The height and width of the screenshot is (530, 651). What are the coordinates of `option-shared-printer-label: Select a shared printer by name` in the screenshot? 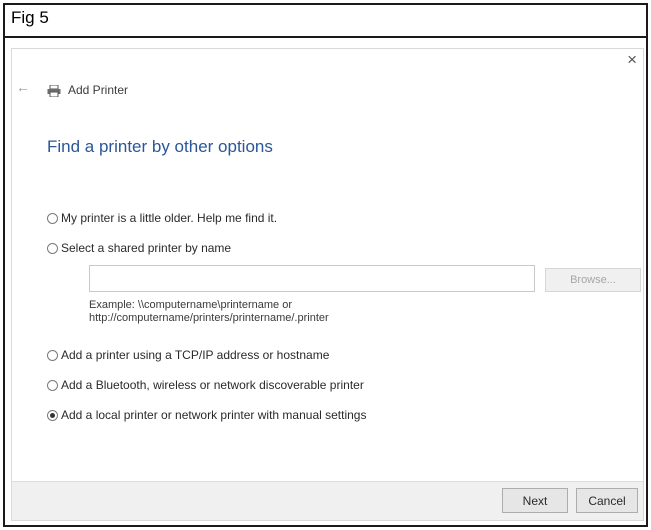 It's located at (146, 248).